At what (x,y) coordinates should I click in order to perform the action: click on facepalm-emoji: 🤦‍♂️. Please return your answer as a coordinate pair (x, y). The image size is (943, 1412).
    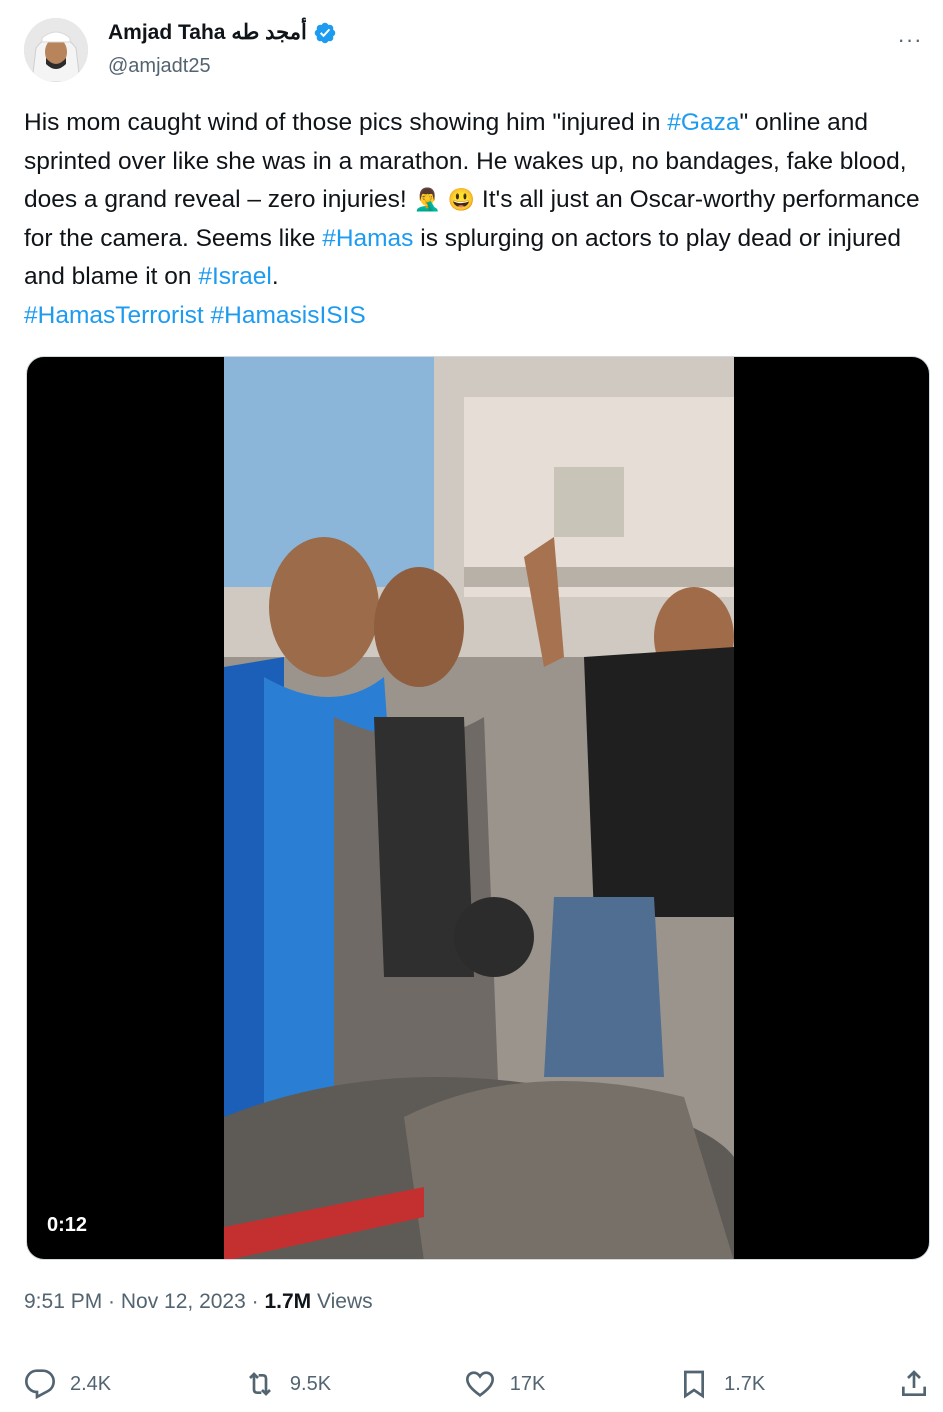
    Looking at the image, I should click on (427, 199).